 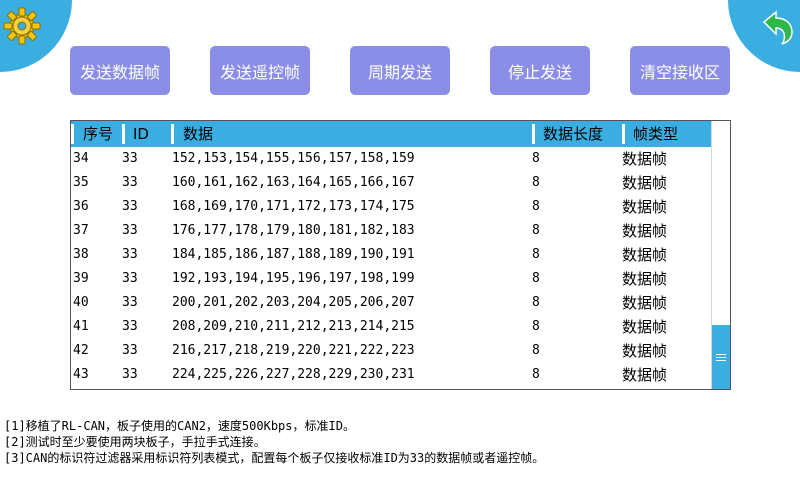 What do you see at coordinates (293, 350) in the screenshot?
I see `cell-data: 216,217,218,219,220,221,222,223` at bounding box center [293, 350].